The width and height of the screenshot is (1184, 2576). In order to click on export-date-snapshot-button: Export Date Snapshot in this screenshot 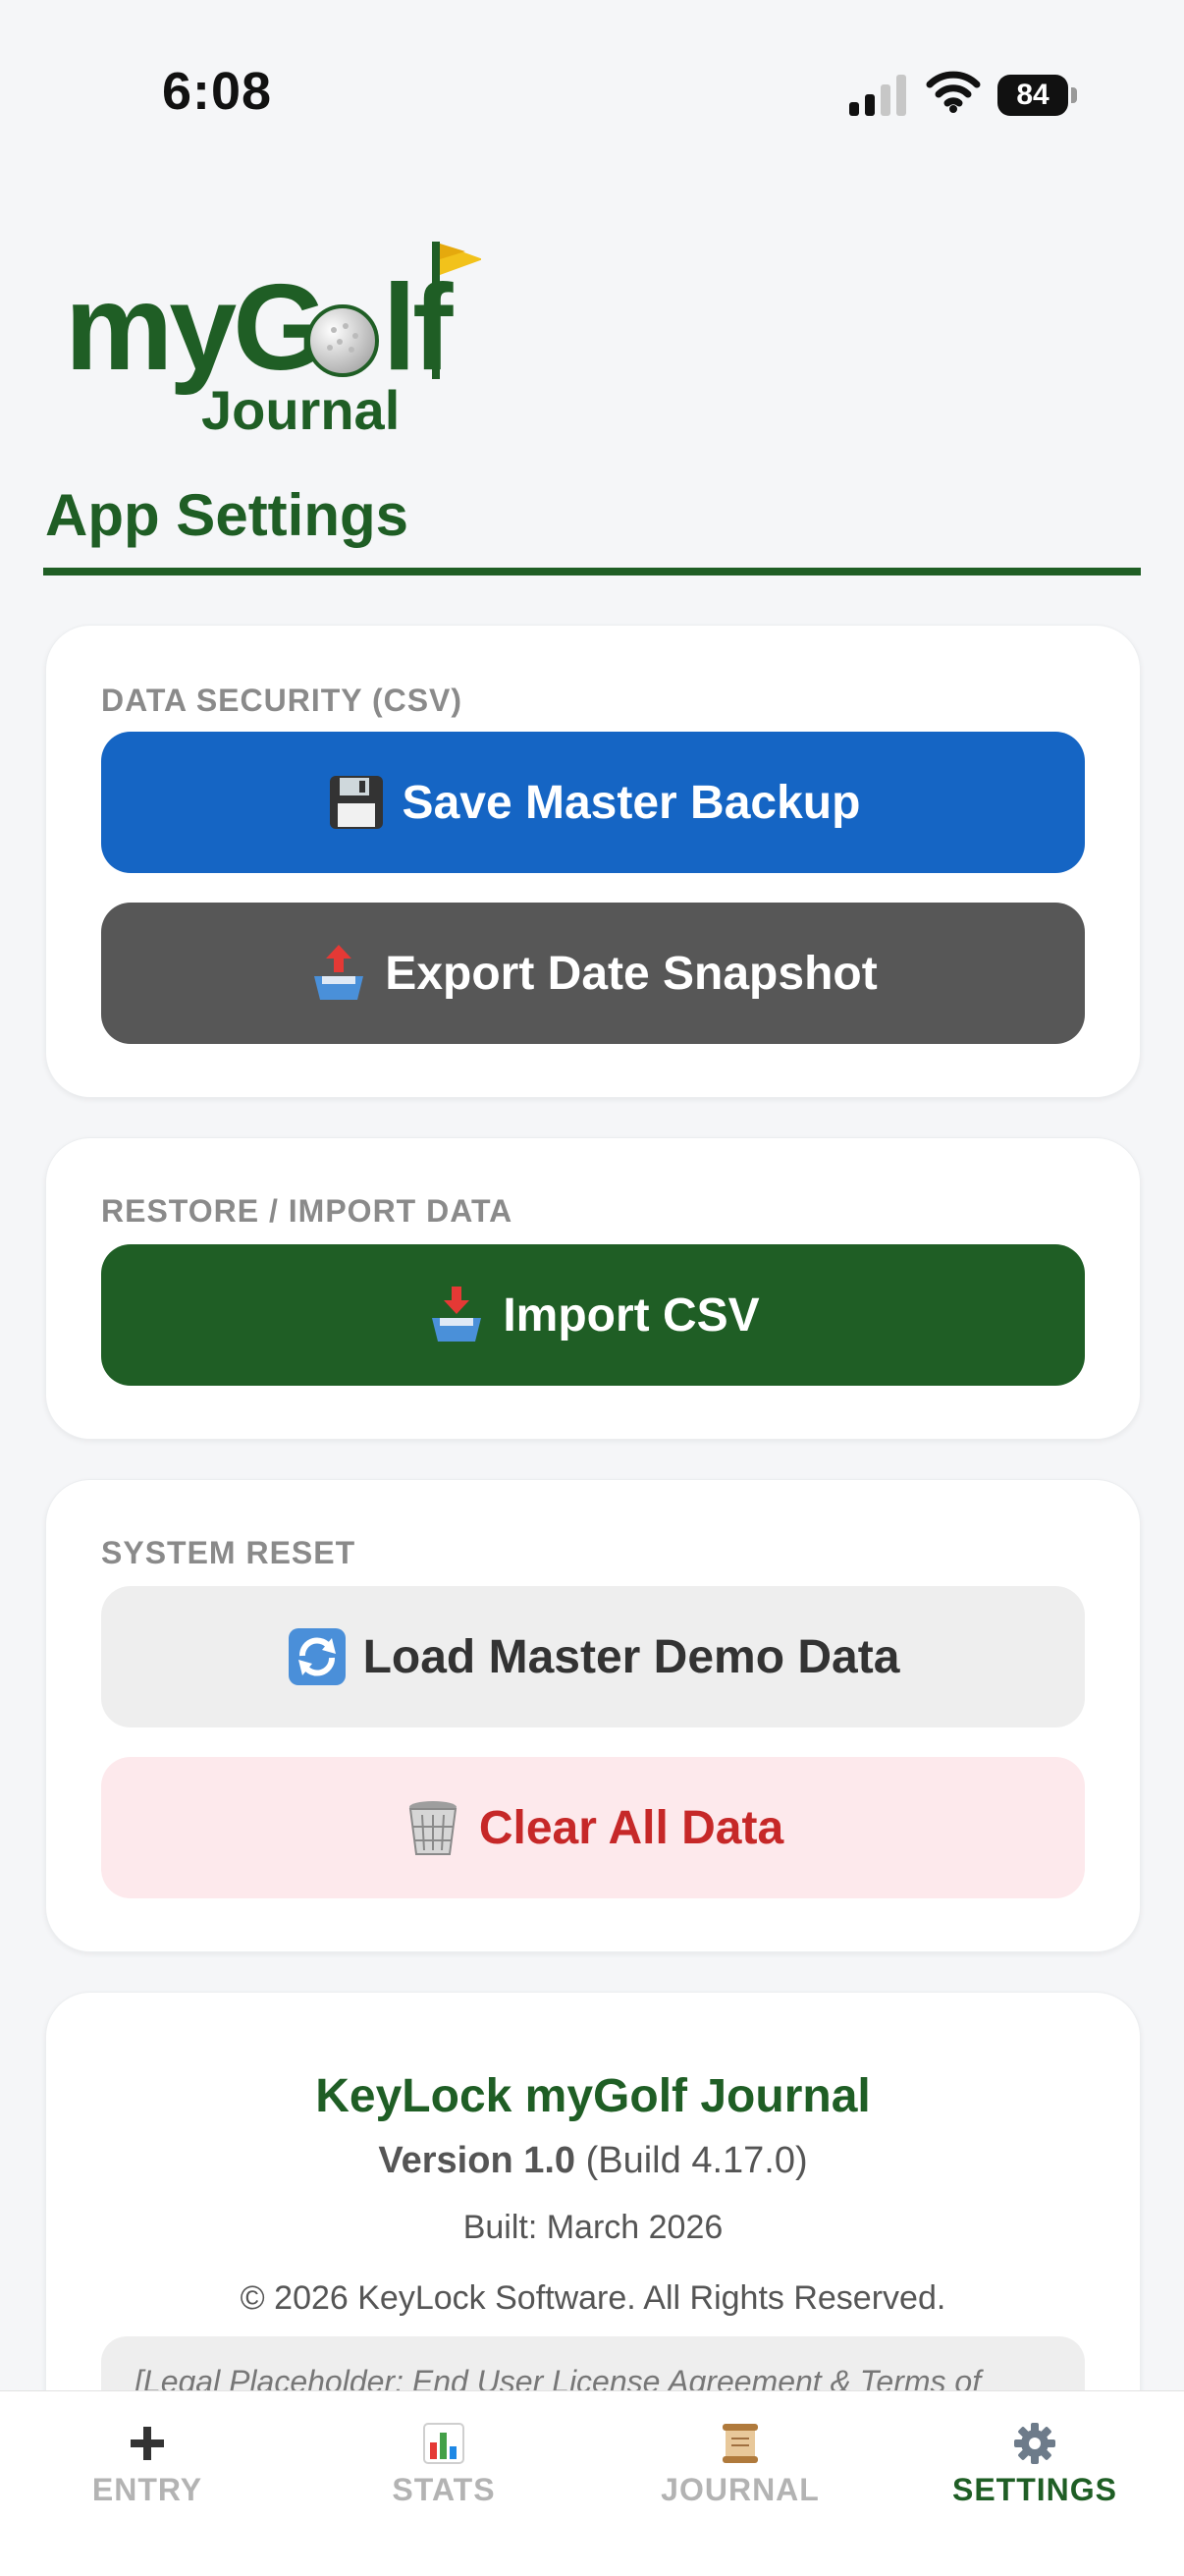, I will do `click(593, 973)`.